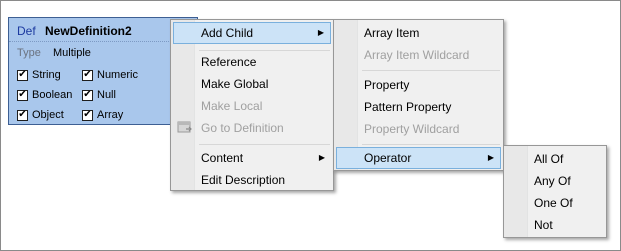  I want to click on menu-item-label: Not, so click(543, 225).